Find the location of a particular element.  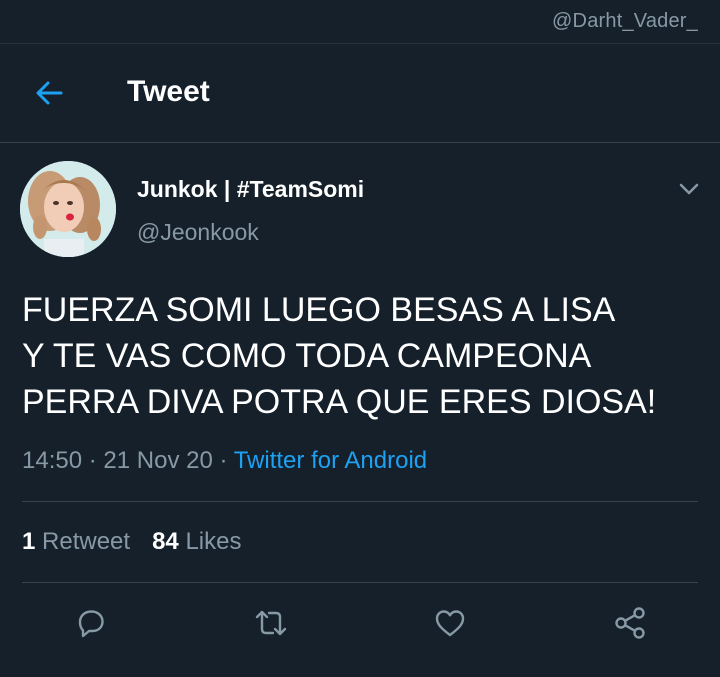

arrow-left-icon is located at coordinates (49, 93).